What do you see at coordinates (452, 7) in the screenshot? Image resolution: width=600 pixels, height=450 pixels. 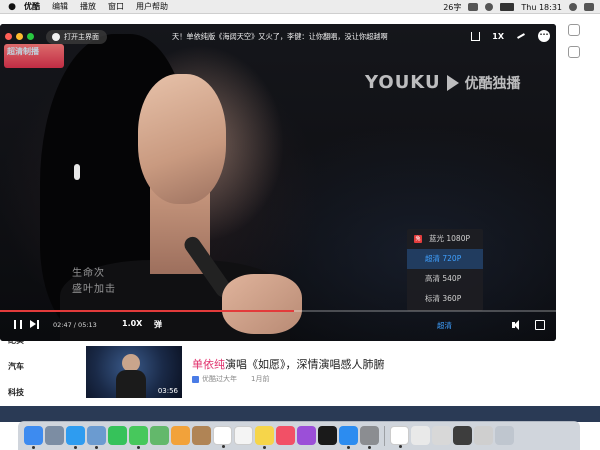 I see `input-method-status: 26字` at bounding box center [452, 7].